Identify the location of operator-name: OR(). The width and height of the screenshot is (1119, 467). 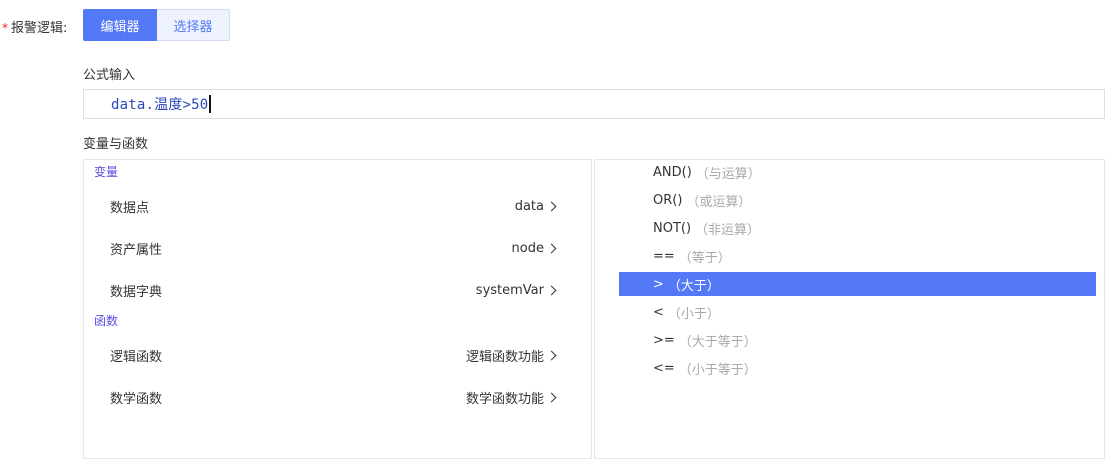
(668, 200).